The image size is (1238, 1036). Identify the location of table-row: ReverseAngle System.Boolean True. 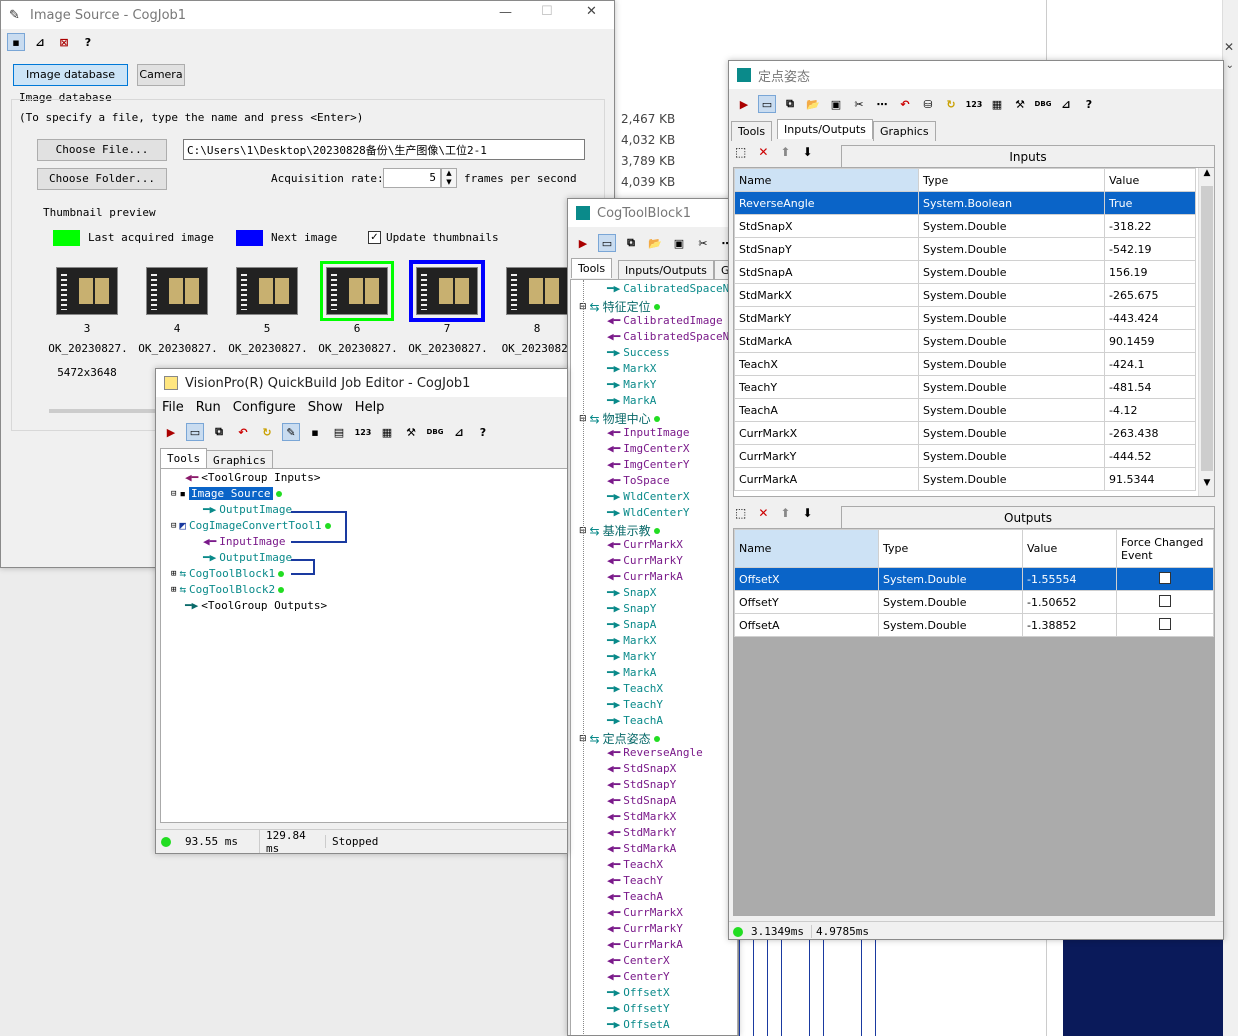
(965, 203).